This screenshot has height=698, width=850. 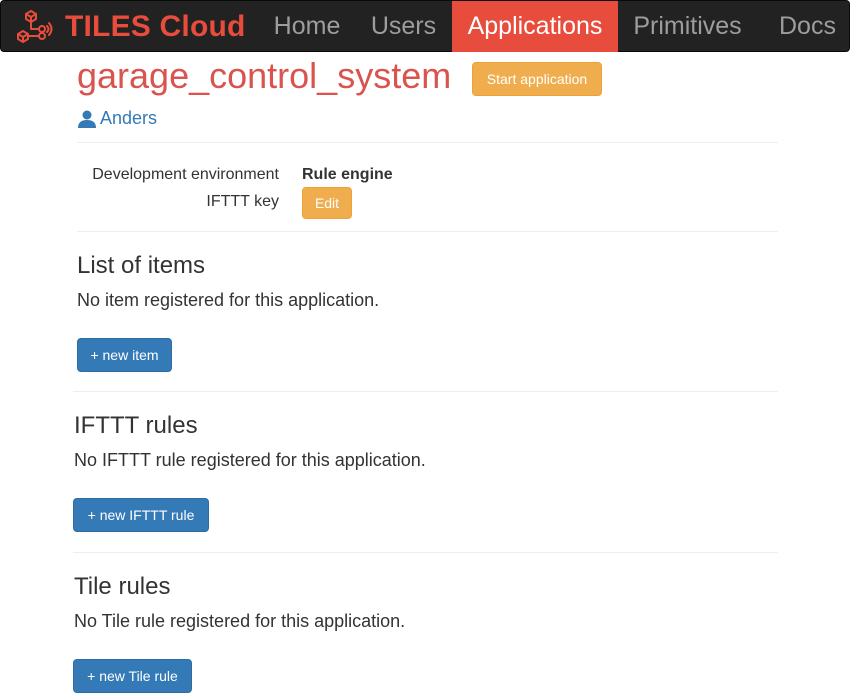 What do you see at coordinates (327, 203) in the screenshot?
I see `edit-ifttt-key-button: Edit` at bounding box center [327, 203].